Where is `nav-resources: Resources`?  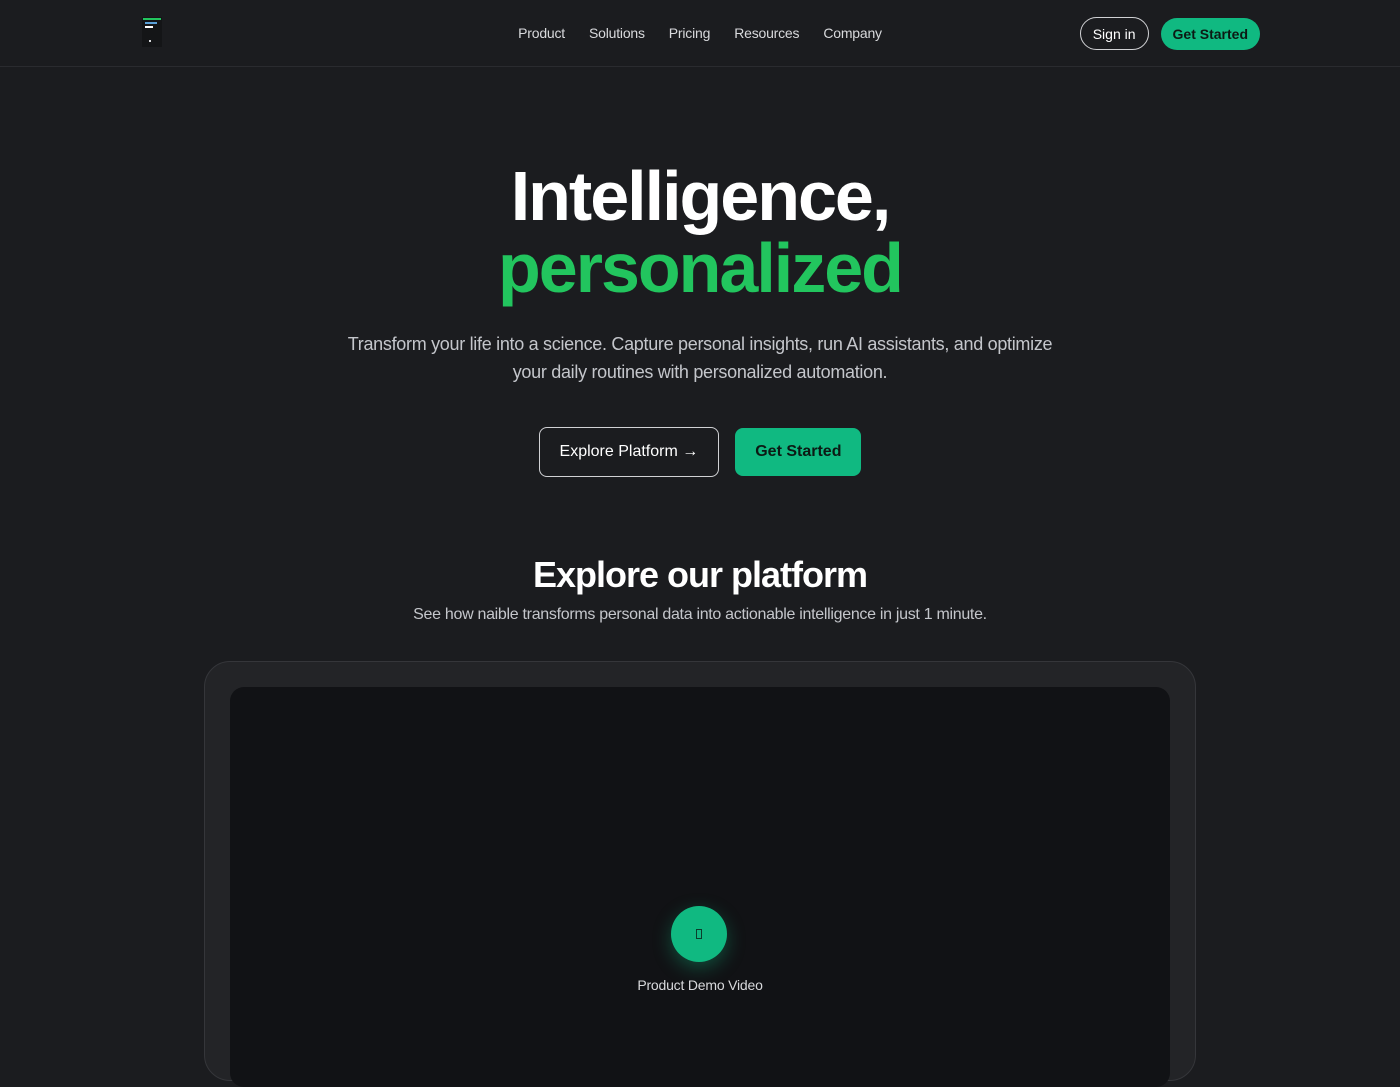
nav-resources: Resources is located at coordinates (766, 33).